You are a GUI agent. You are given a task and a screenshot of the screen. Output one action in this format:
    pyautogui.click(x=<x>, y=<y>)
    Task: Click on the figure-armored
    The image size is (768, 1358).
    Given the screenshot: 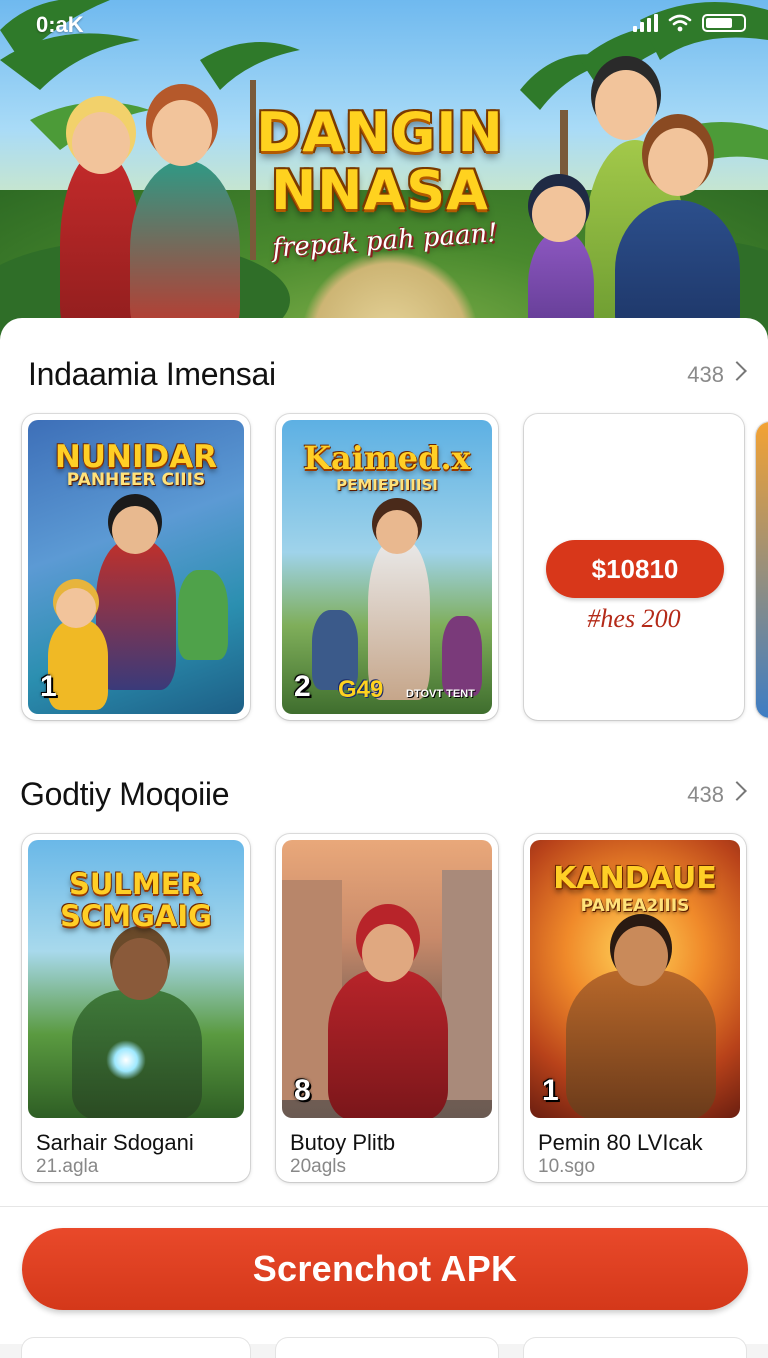 What is the action you would take?
    pyautogui.click(x=641, y=1044)
    